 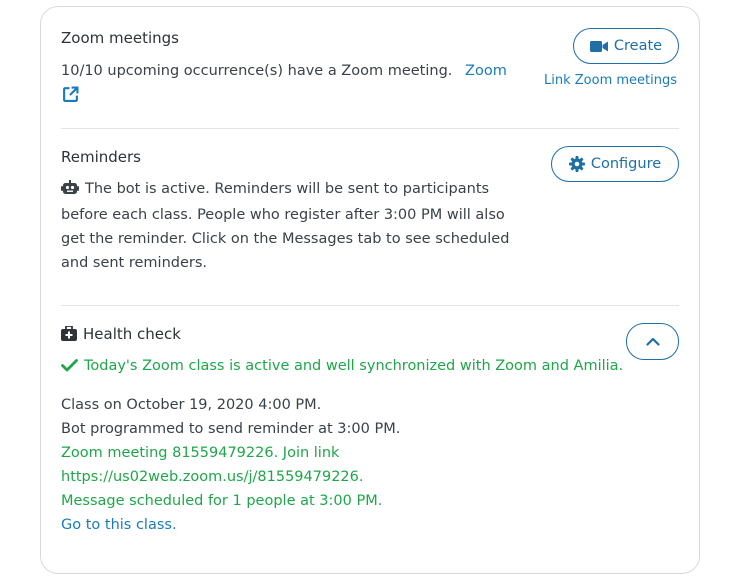 I want to click on configure-reminders-button: Configure, so click(x=615, y=164).